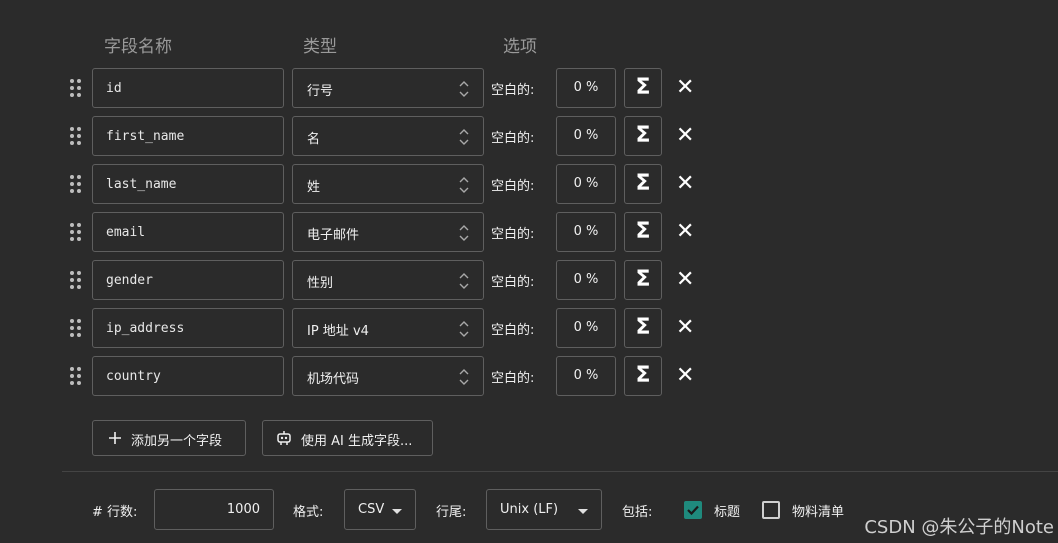  I want to click on checkmark-icon, so click(693, 510).